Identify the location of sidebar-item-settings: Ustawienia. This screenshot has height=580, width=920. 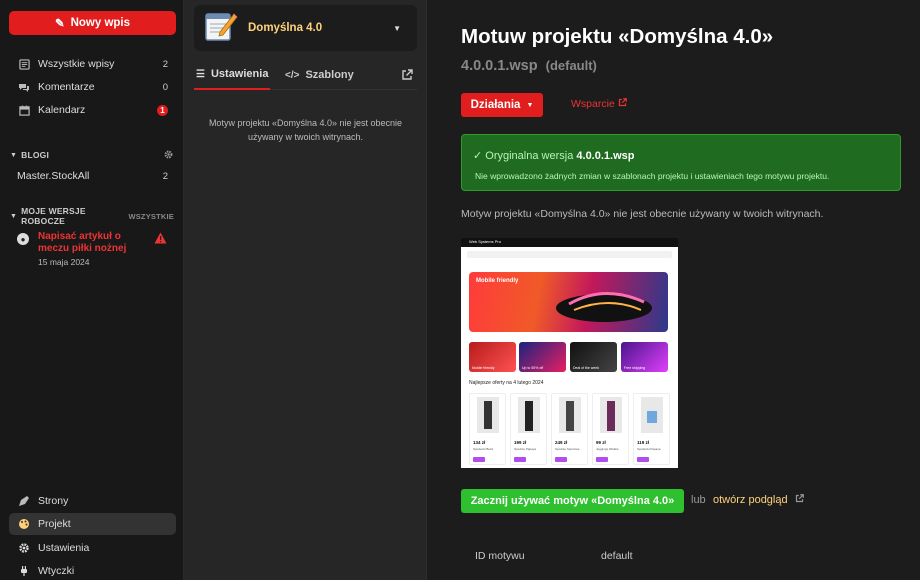
(92, 548).